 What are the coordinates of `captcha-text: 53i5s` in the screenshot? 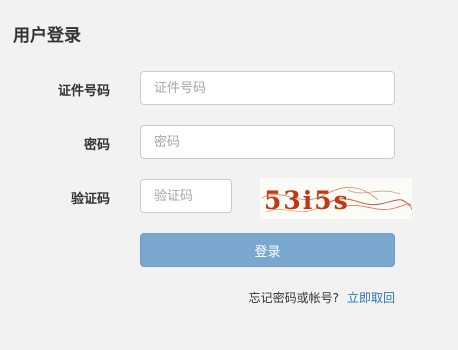 It's located at (307, 200).